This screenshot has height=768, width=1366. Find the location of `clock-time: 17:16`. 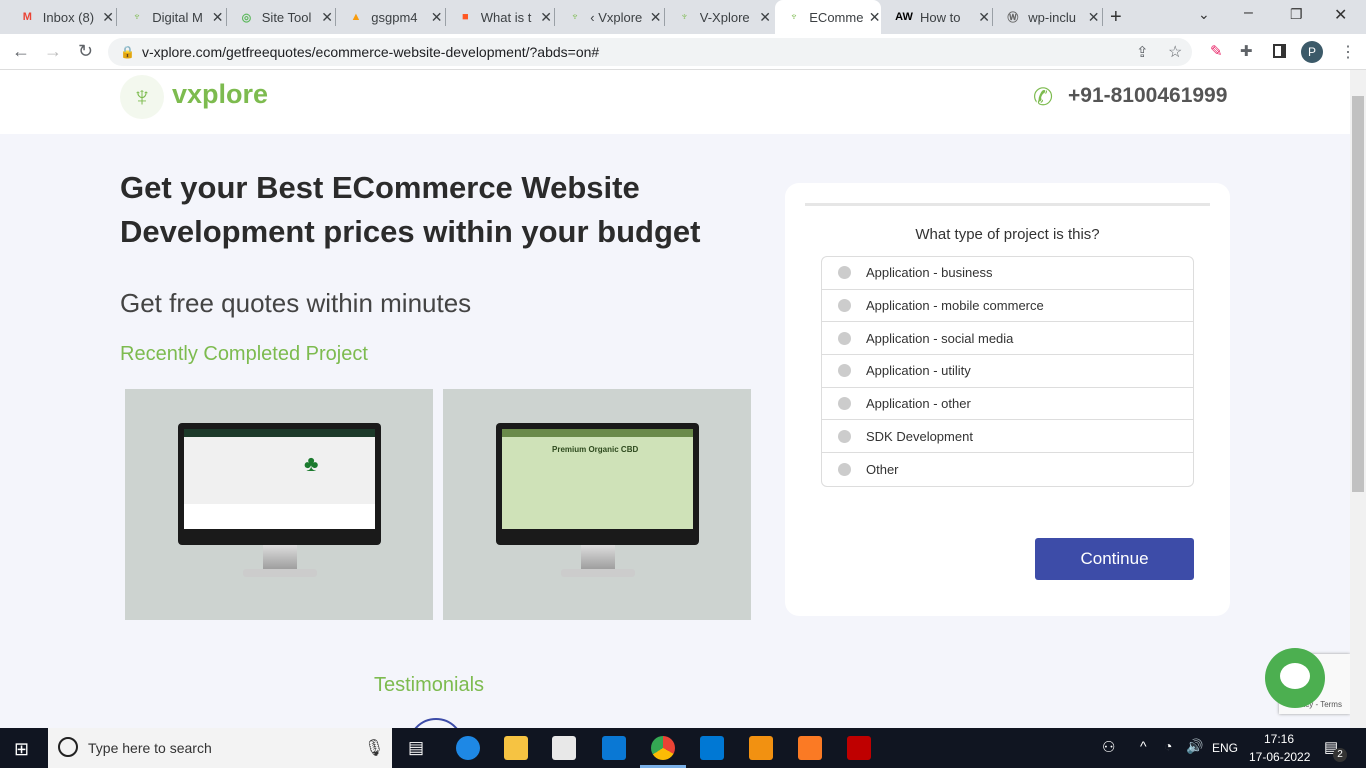

clock-time: 17:16 is located at coordinates (1279, 739).